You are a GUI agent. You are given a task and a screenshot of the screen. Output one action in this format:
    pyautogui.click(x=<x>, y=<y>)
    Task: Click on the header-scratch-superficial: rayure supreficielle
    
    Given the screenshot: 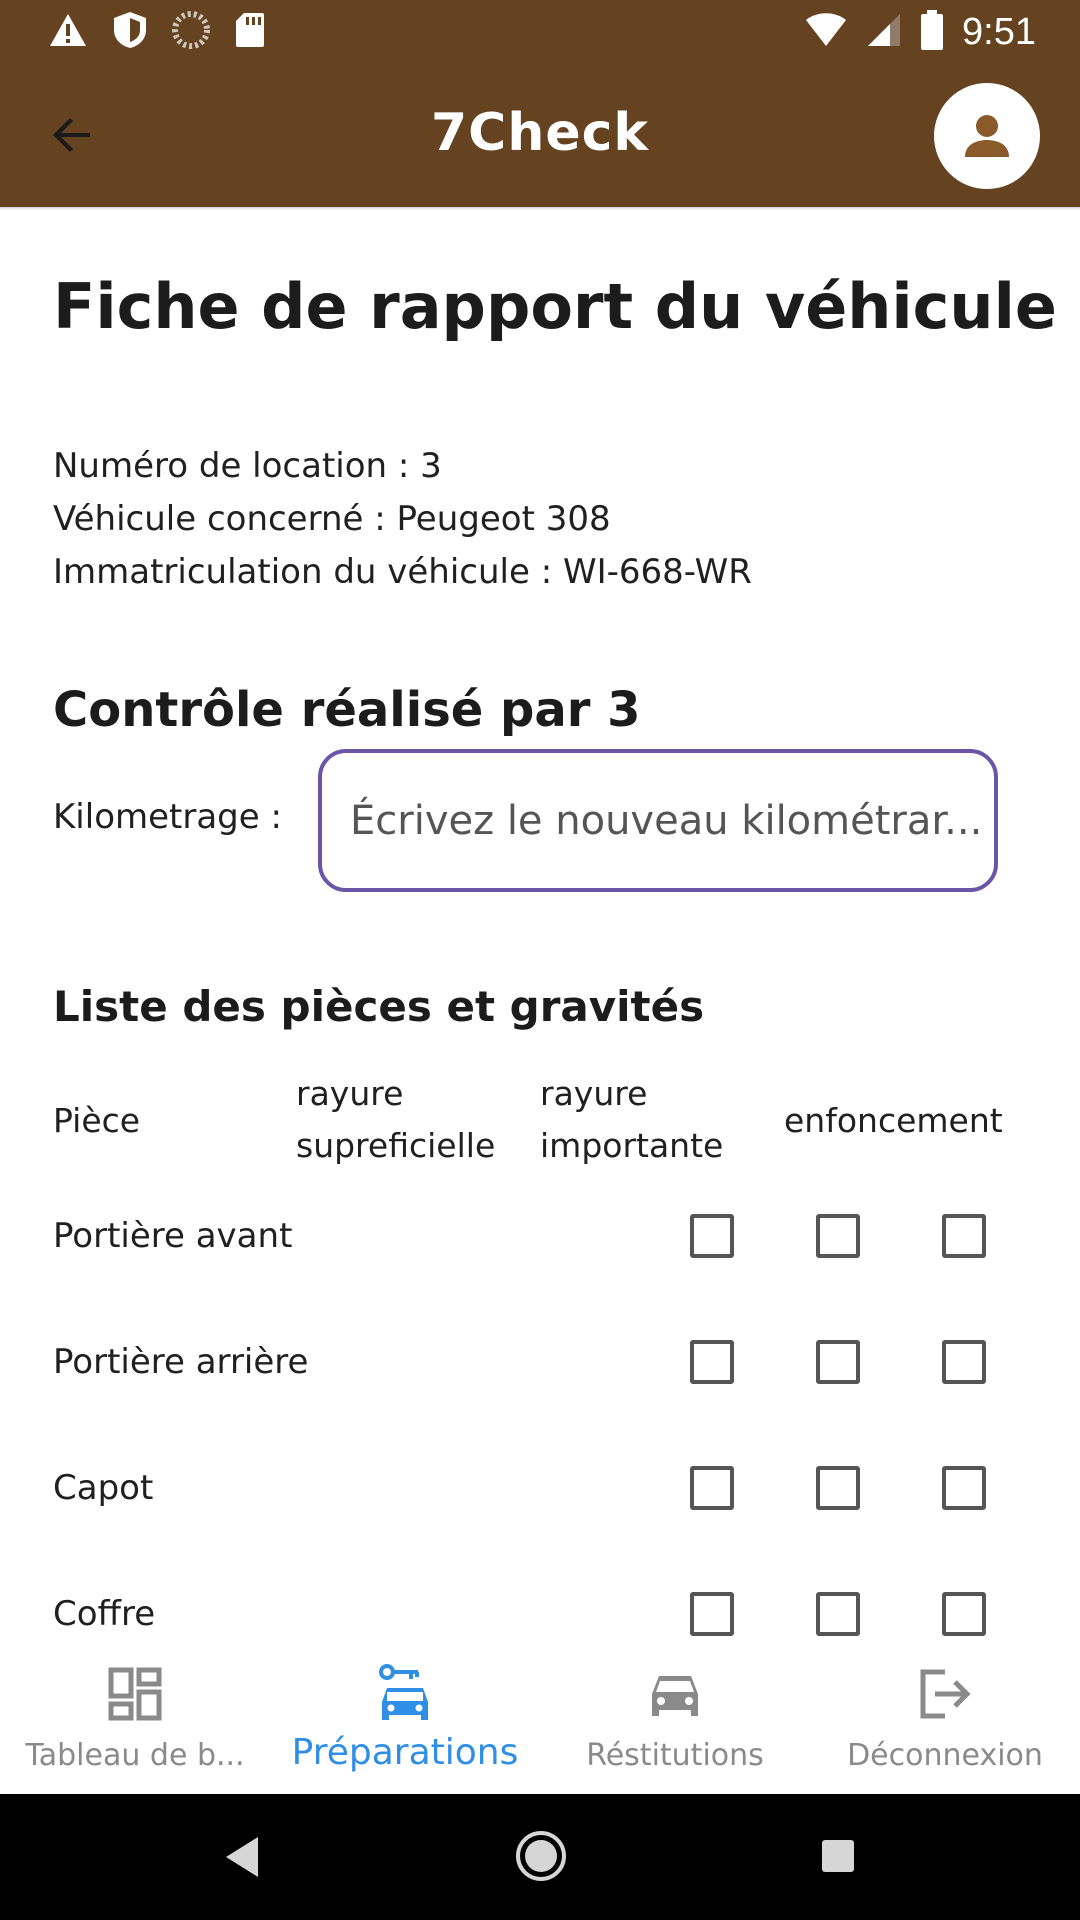 What is the action you would take?
    pyautogui.click(x=395, y=1120)
    